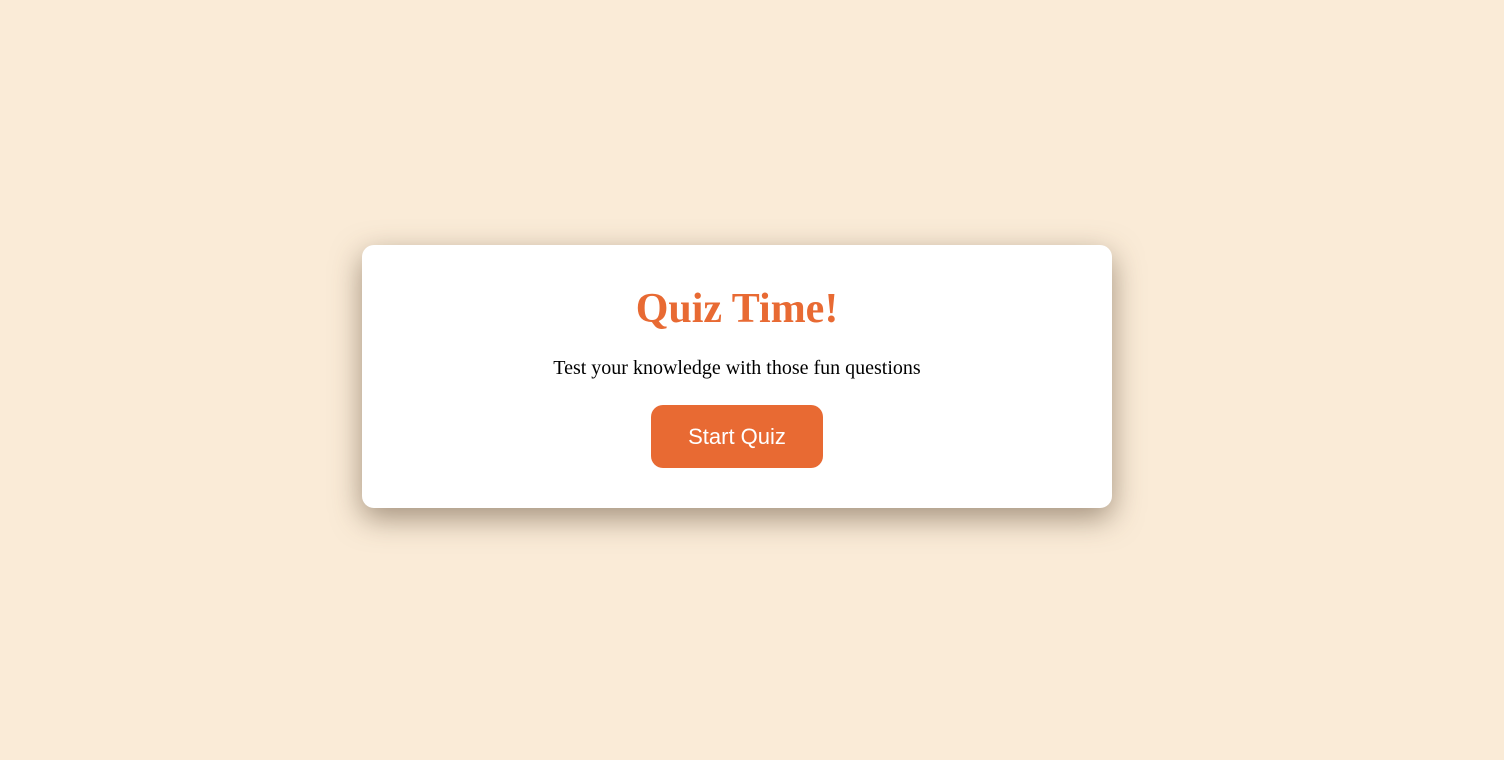 The width and height of the screenshot is (1504, 760). What do you see at coordinates (737, 309) in the screenshot?
I see `page-title: Quiz Time!` at bounding box center [737, 309].